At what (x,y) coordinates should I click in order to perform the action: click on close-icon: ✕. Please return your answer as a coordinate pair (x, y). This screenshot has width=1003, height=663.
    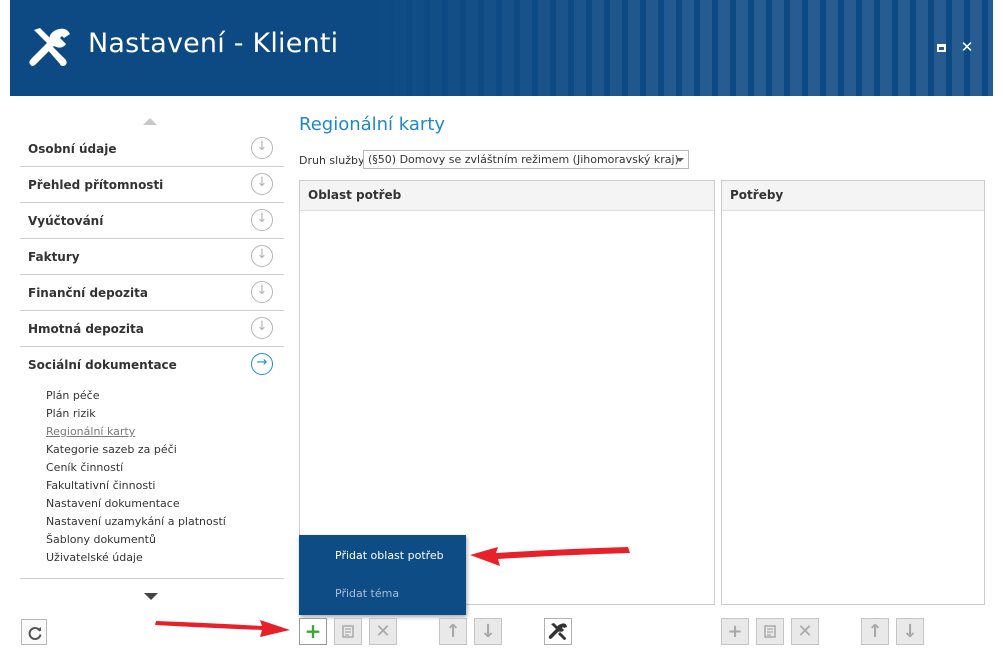
    Looking at the image, I should click on (967, 47).